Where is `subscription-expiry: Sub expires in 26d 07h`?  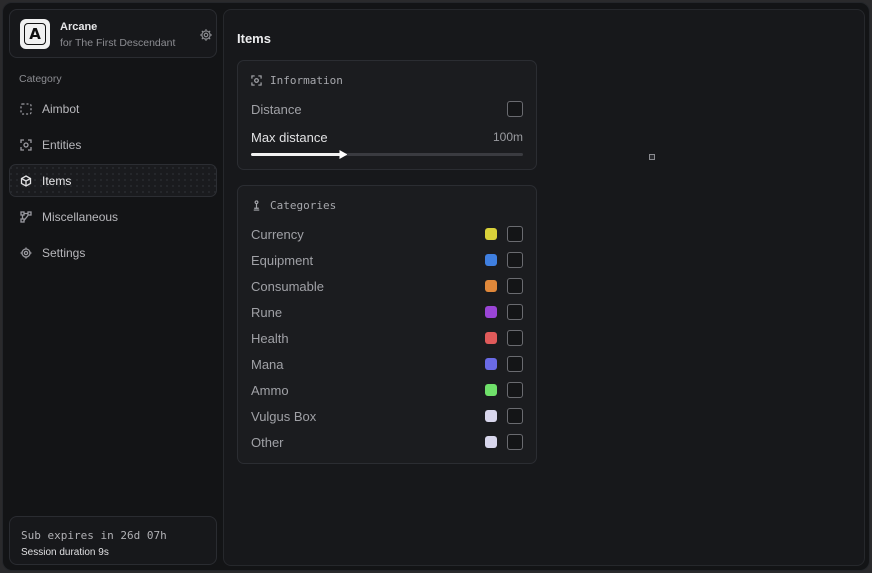
subscription-expiry: Sub expires in 26d 07h is located at coordinates (94, 535).